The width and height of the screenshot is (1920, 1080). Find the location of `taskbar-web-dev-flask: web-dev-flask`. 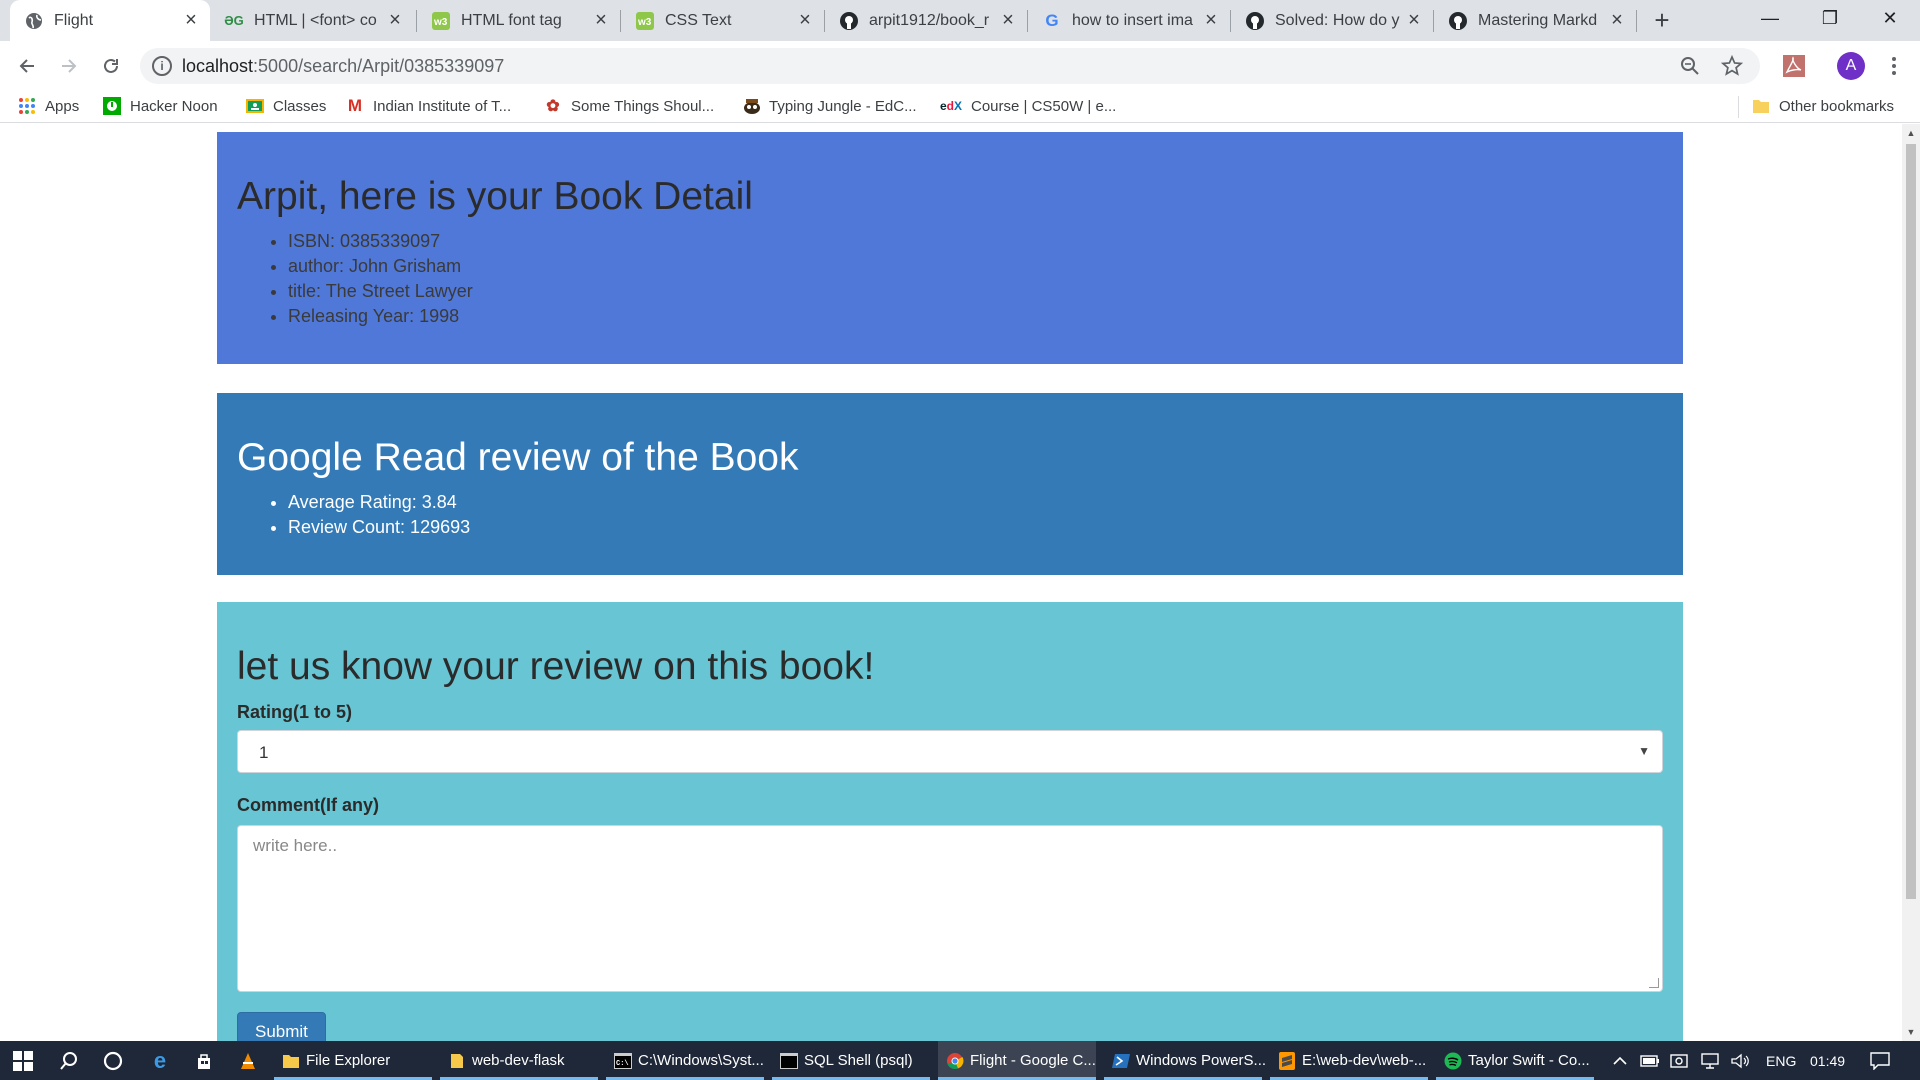

taskbar-web-dev-flask: web-dev-flask is located at coordinates (519, 1060).